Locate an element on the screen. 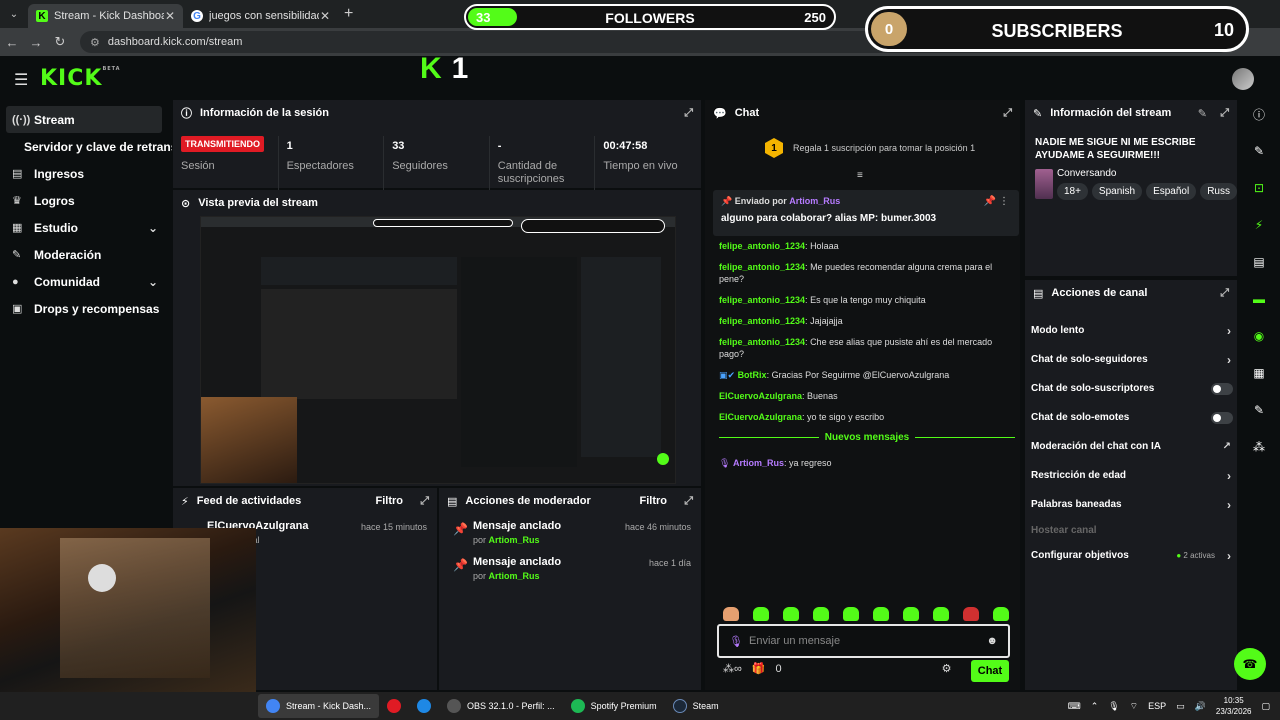 The height and width of the screenshot is (720, 1280). support-chat-button: ☎ is located at coordinates (1250, 664).